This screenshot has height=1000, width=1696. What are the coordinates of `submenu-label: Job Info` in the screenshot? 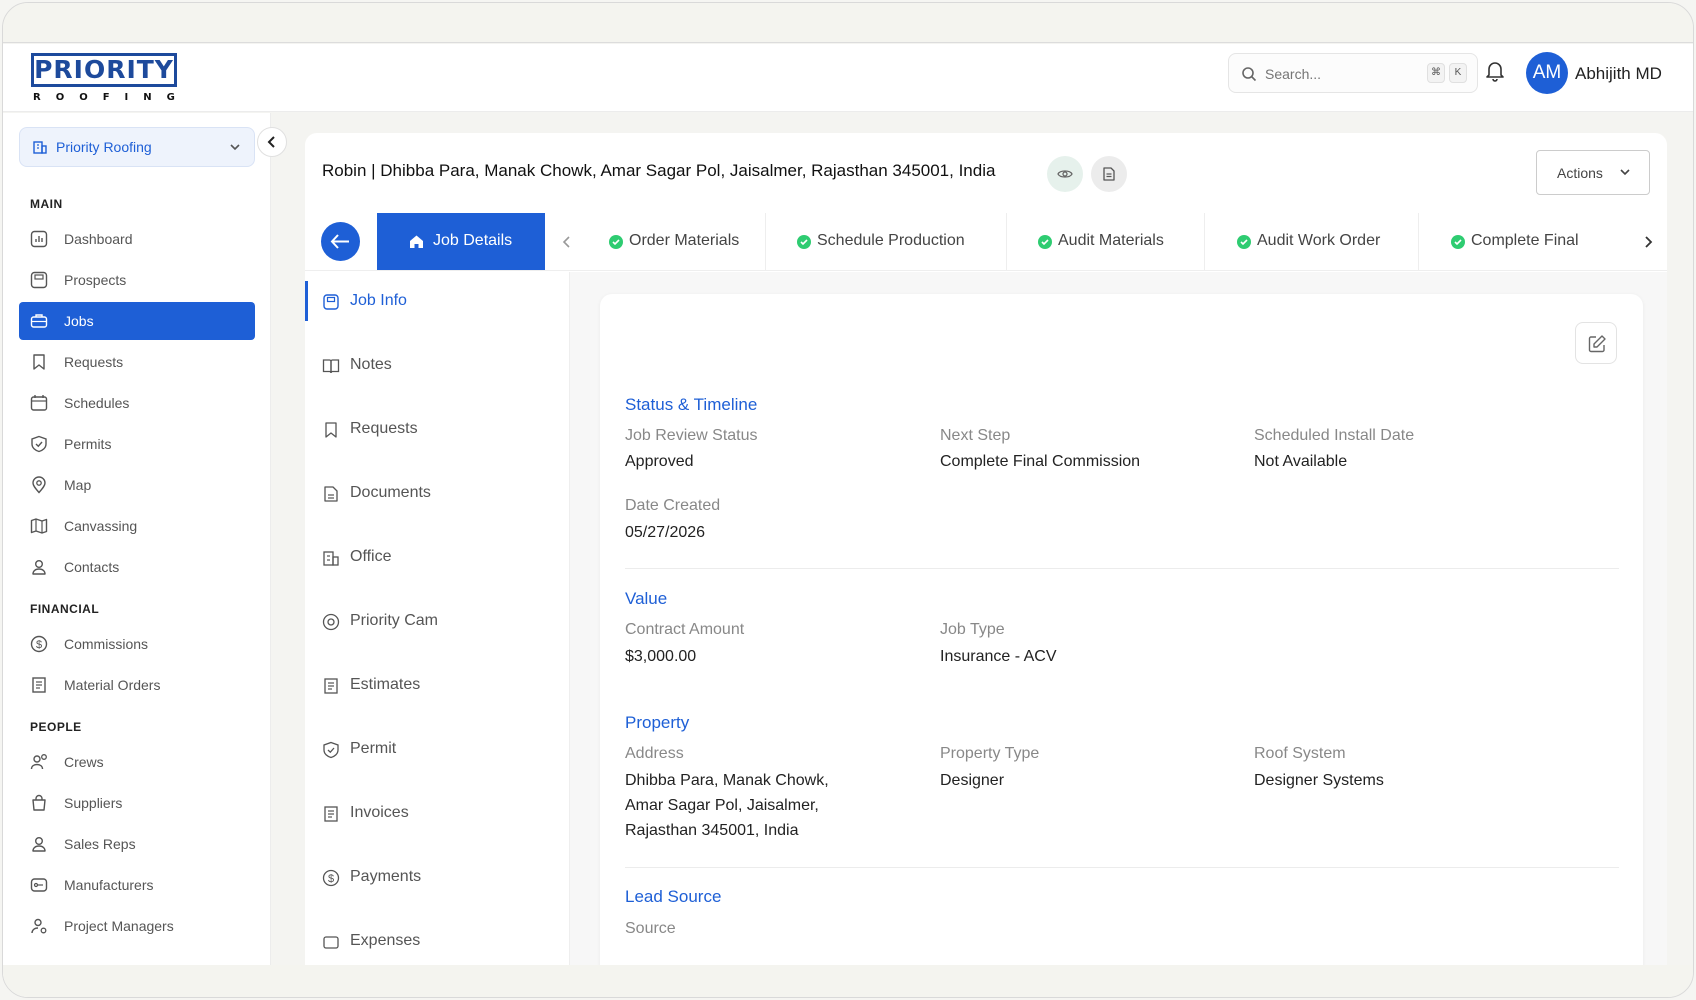 It's located at (378, 300).